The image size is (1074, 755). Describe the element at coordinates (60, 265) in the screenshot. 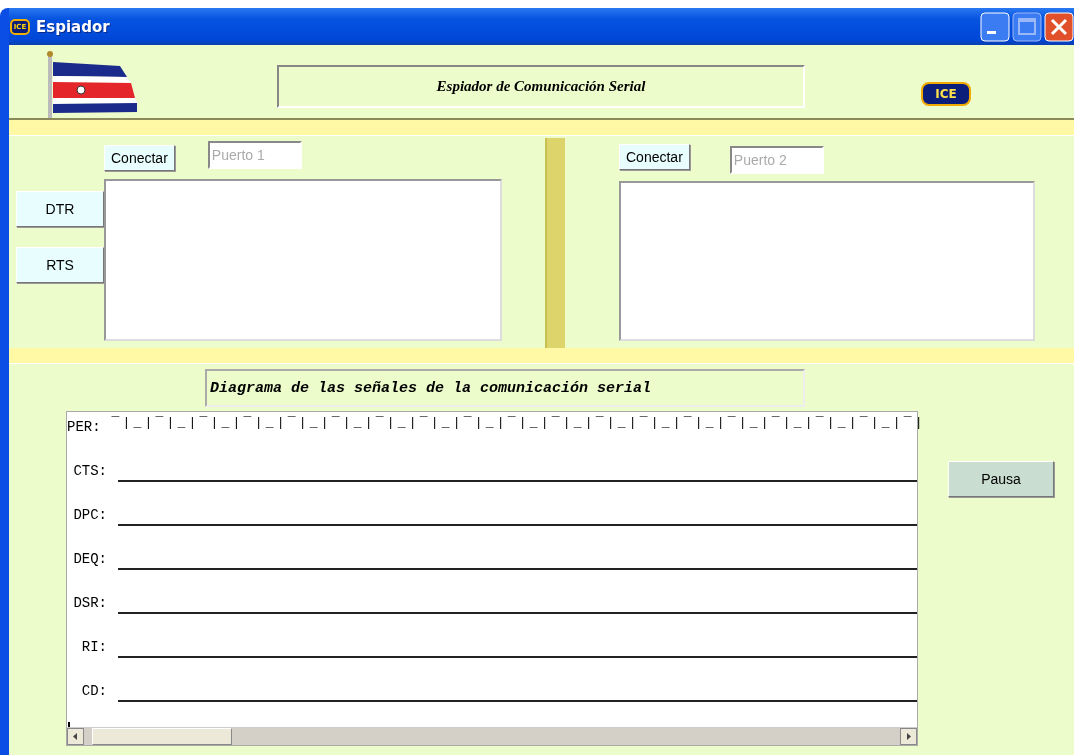

I see `signal-button: RTS` at that location.